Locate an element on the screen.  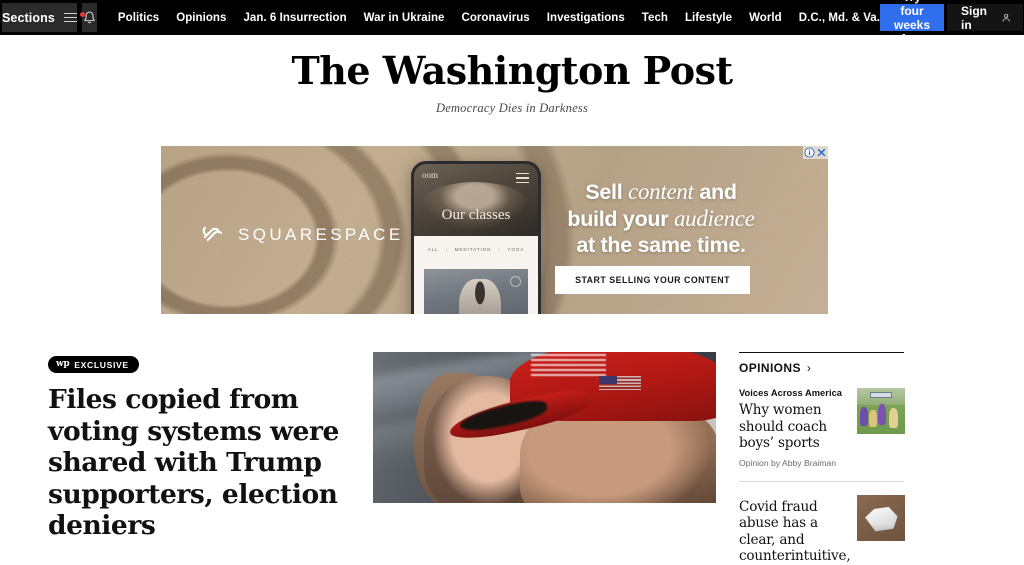
nav-link-jan-6-insurrection: Jan. 6 Insurrection is located at coordinates (294, 18).